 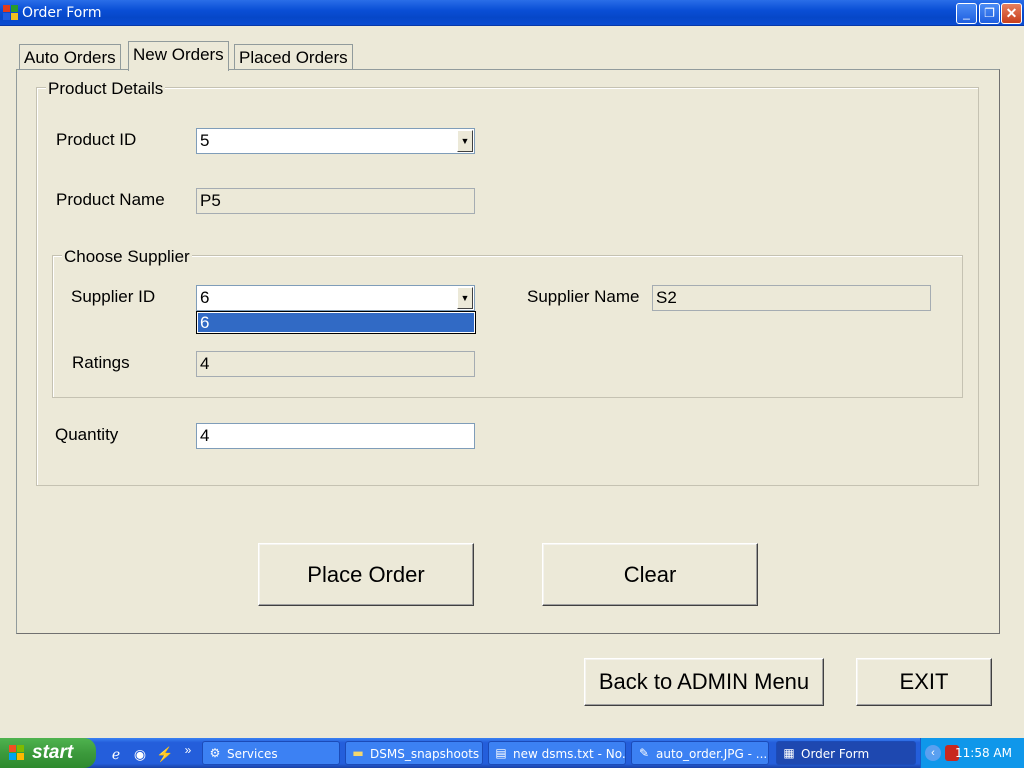 I want to click on quicklaunch-overflow-icon: », so click(x=188, y=750).